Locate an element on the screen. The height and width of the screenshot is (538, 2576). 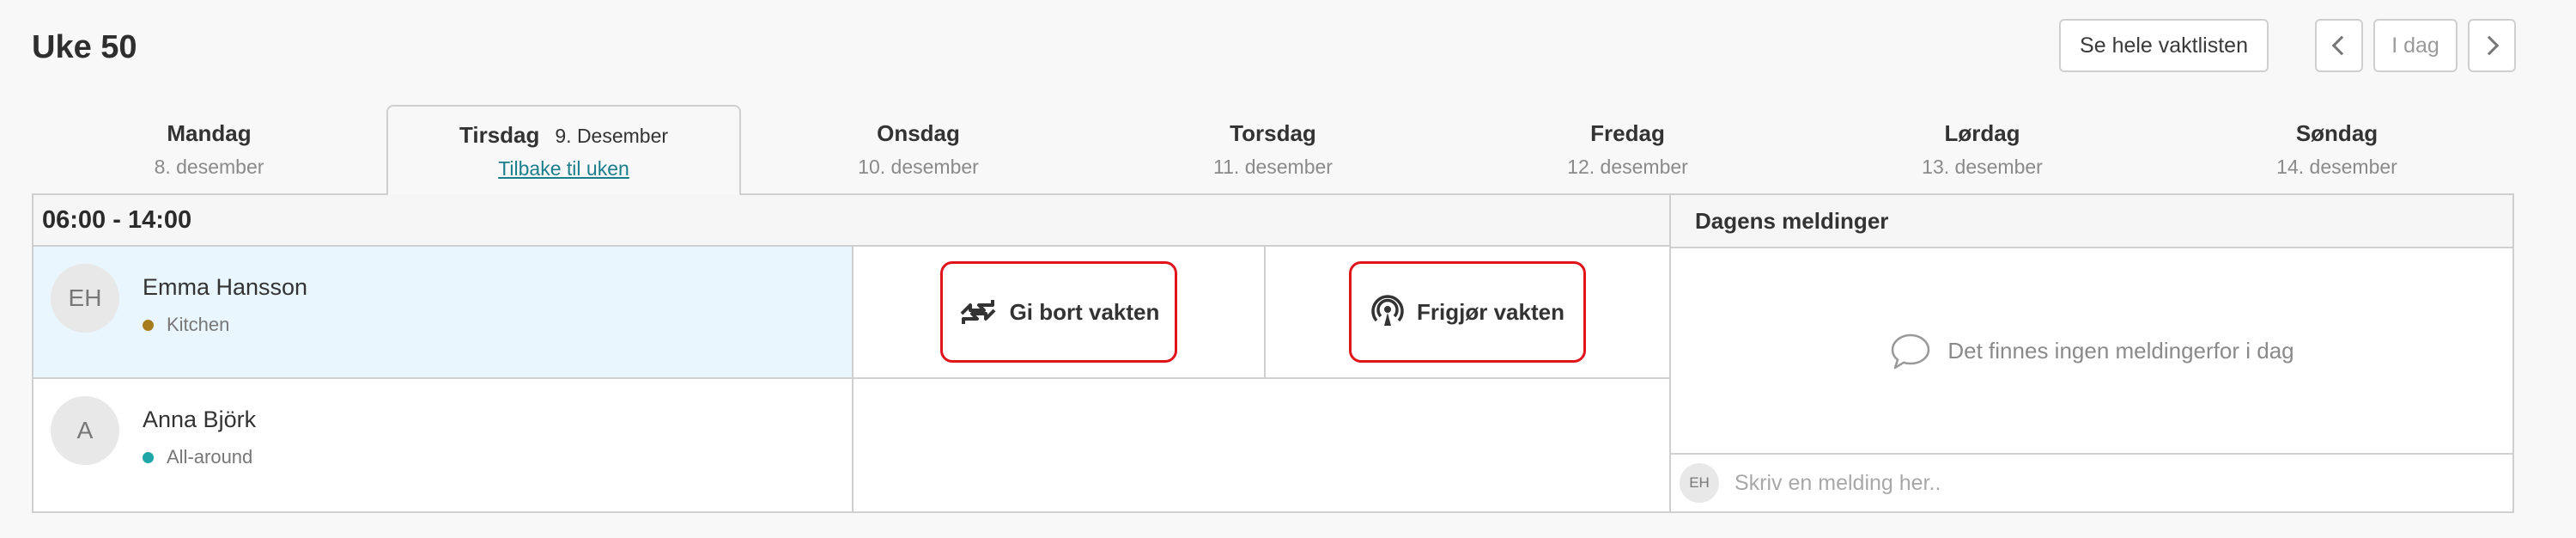
day-date: 10. desember is located at coordinates (918, 167).